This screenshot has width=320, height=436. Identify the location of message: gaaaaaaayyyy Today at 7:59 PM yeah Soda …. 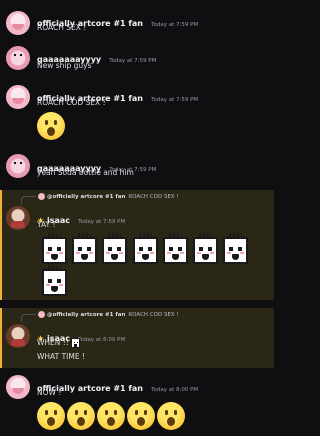
(137, 167).